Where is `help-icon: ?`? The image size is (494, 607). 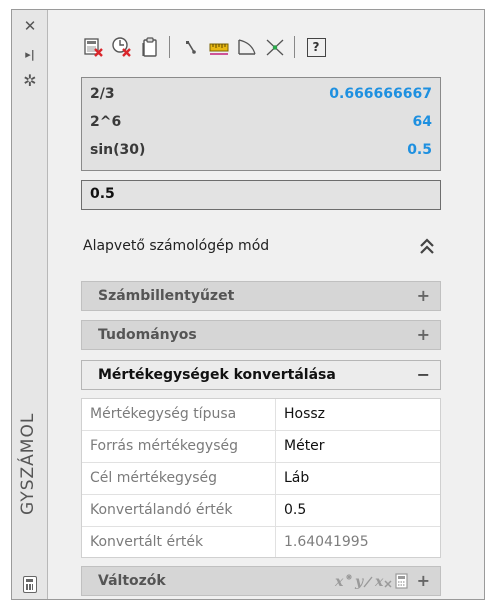 help-icon: ? is located at coordinates (316, 47).